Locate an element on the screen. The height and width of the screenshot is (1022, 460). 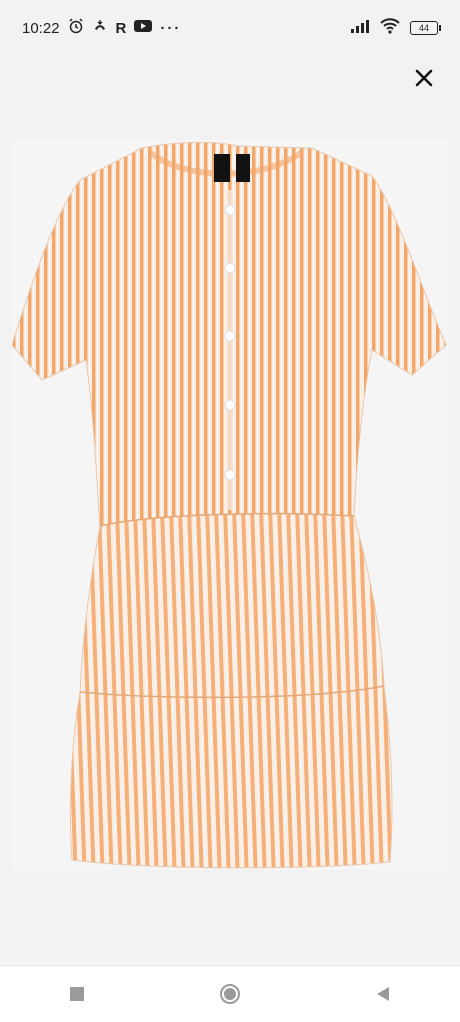
recents-icon is located at coordinates (76, 994).